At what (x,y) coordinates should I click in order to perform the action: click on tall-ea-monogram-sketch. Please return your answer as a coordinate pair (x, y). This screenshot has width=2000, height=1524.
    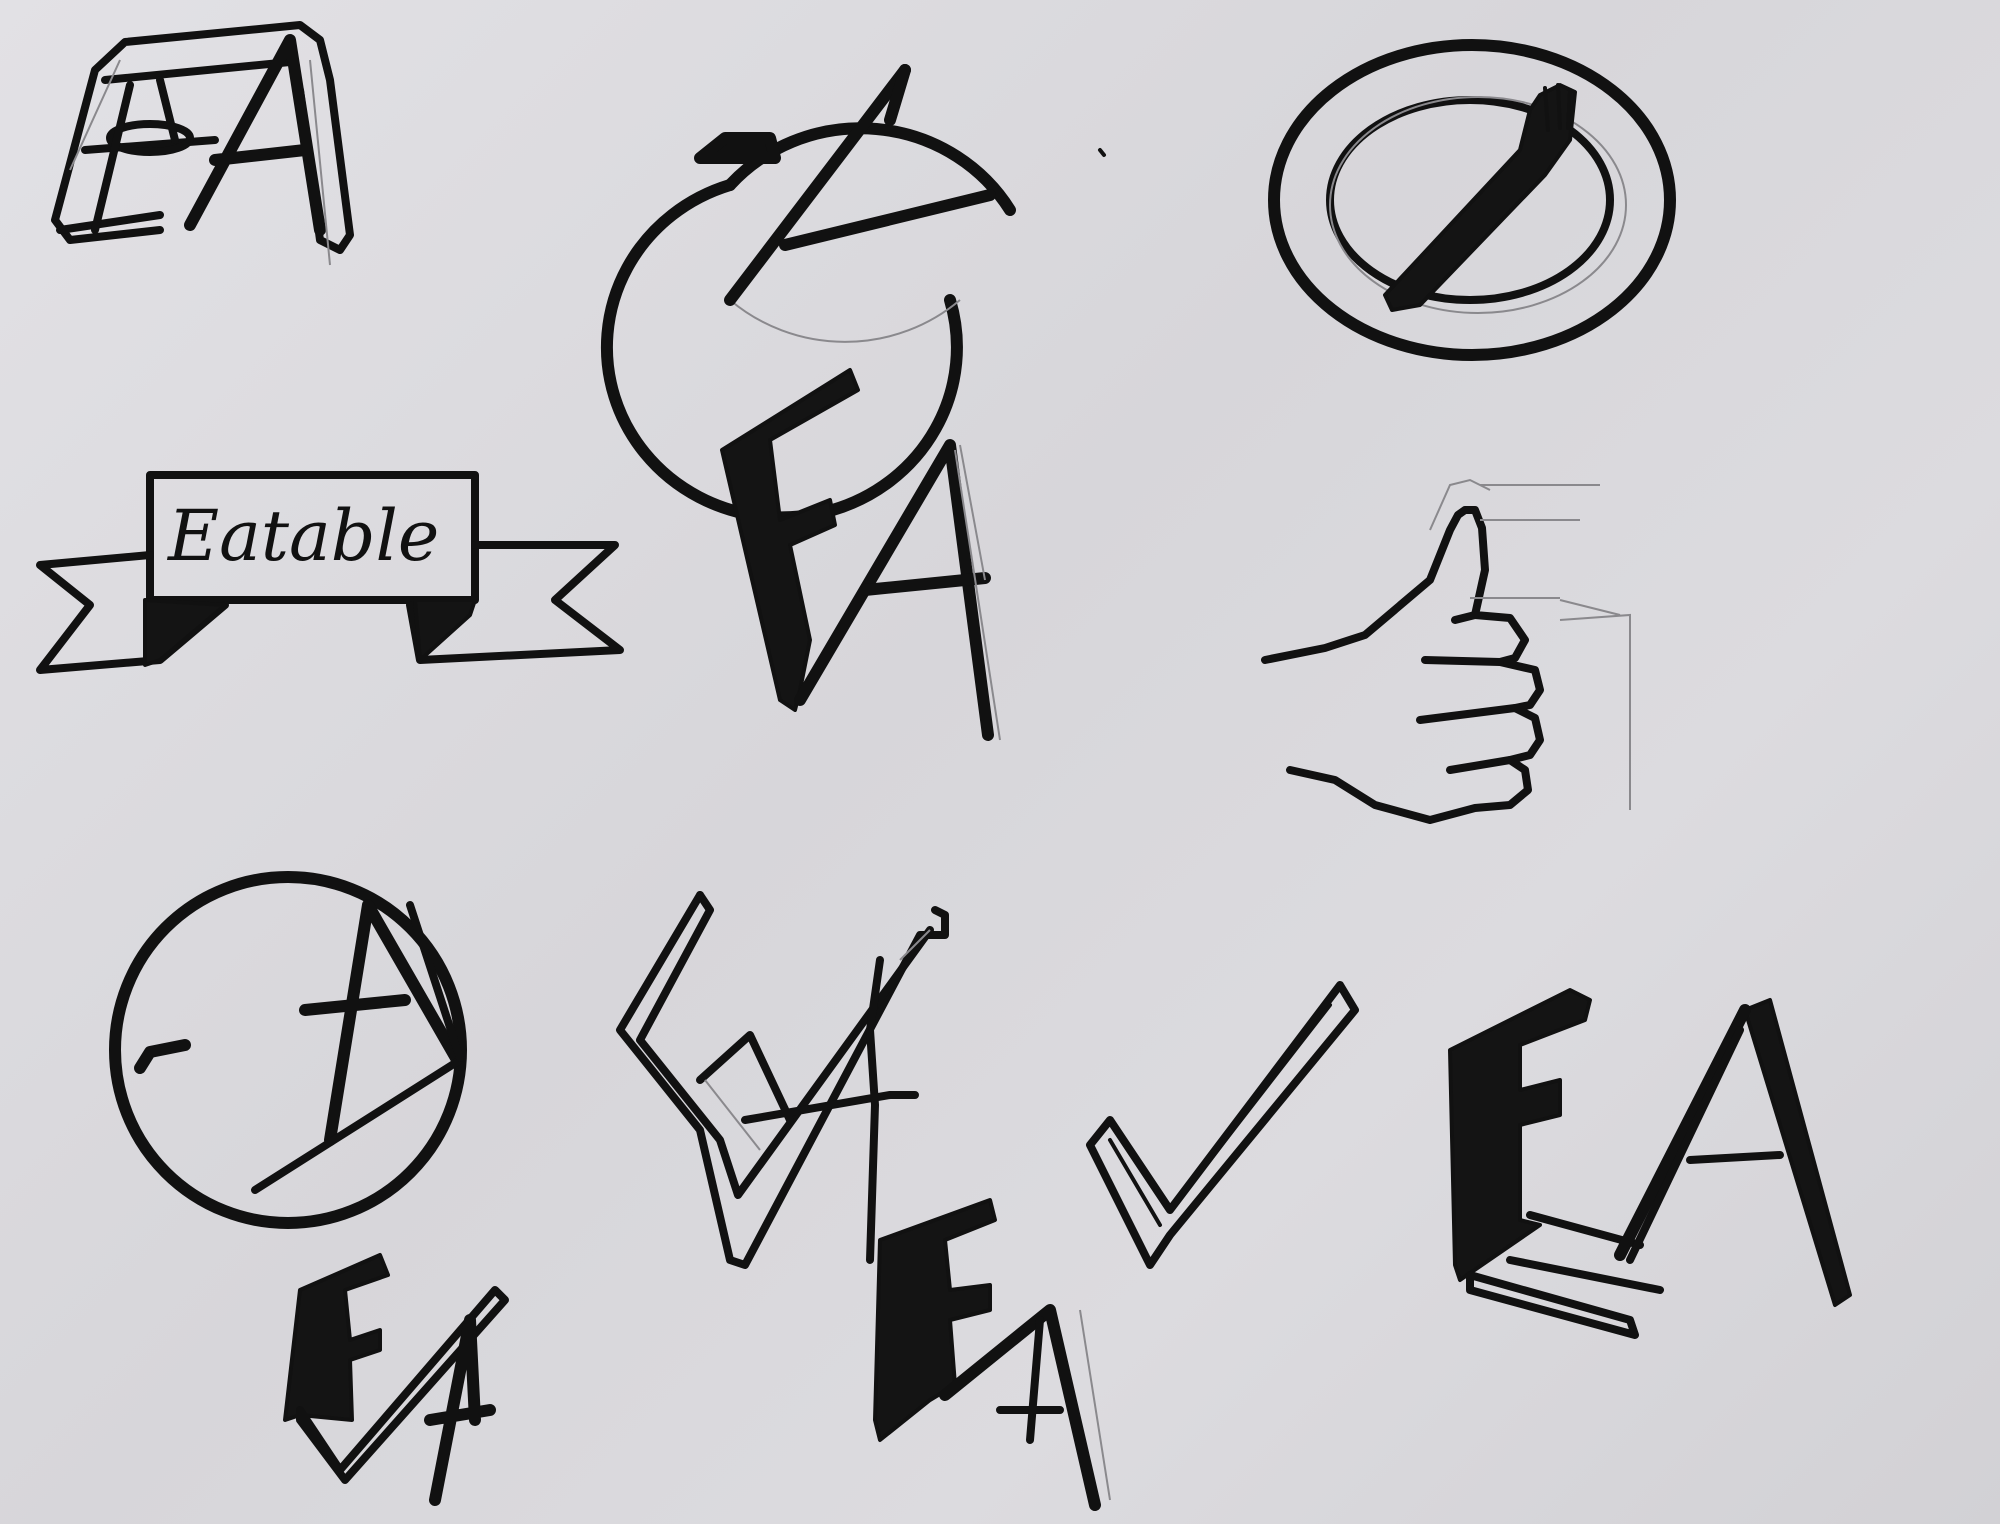
    Looking at the image, I should click on (860, 554).